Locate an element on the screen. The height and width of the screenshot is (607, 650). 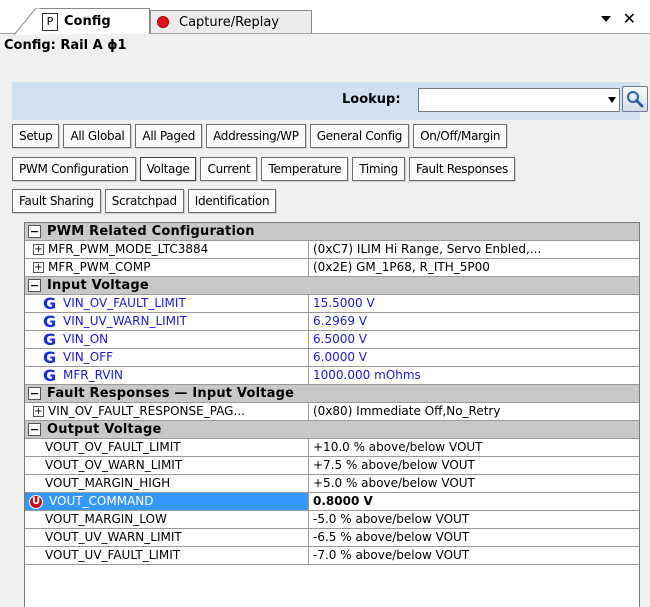
tab-config-label: Config is located at coordinates (87, 21).